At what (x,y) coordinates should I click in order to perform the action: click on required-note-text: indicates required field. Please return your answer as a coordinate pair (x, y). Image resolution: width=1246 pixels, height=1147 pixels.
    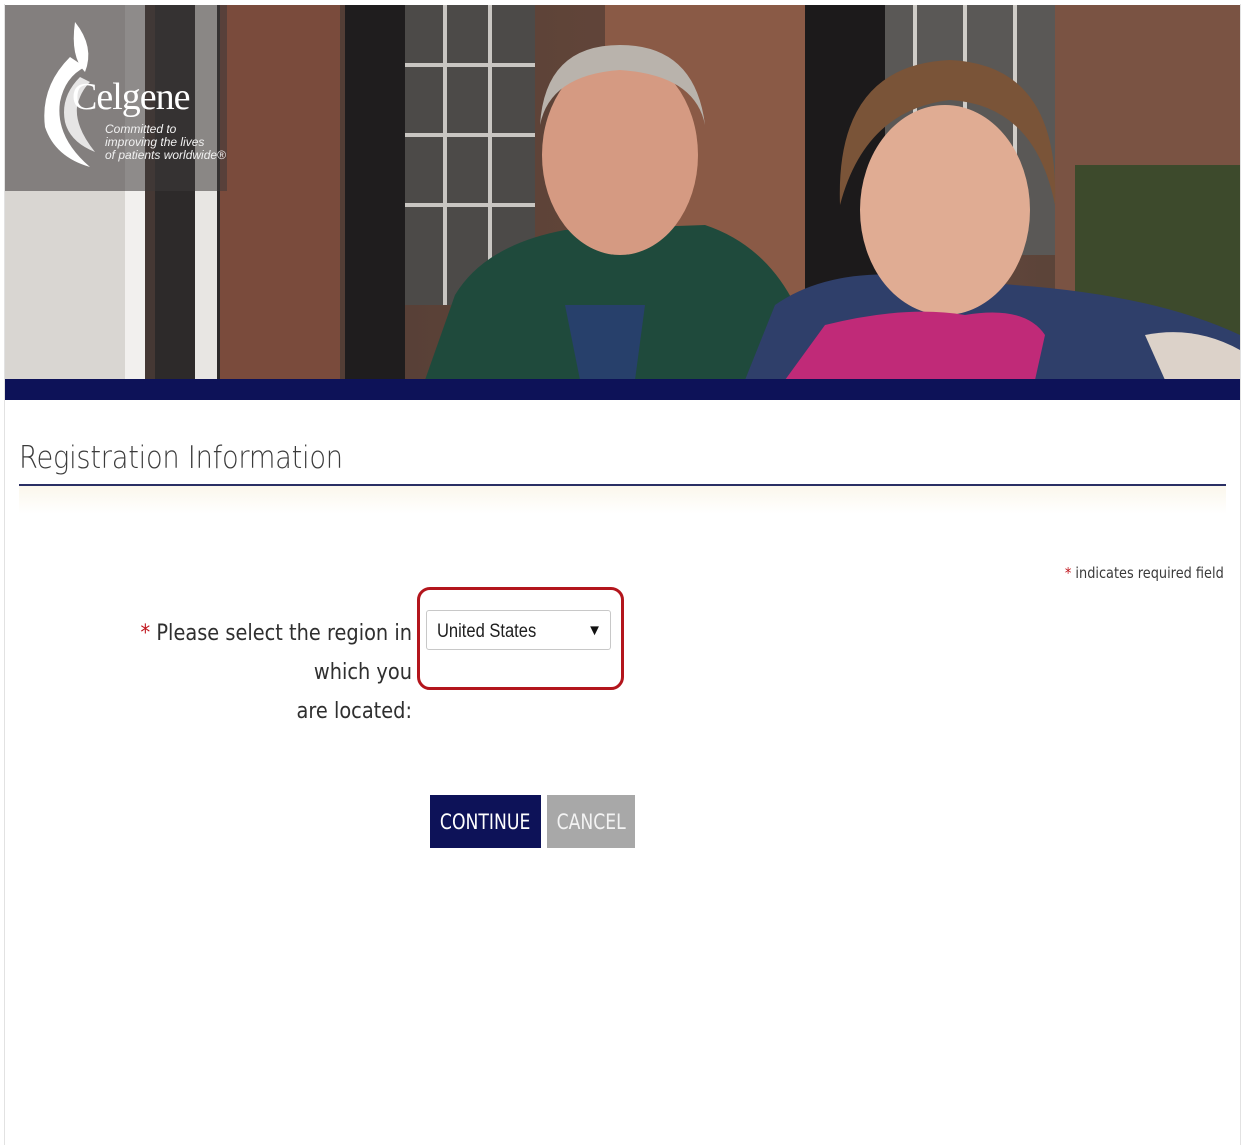
    Looking at the image, I should click on (1149, 573).